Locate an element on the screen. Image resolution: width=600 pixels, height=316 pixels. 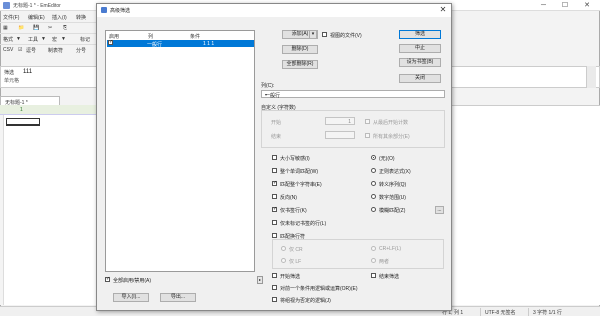
mode-fuzzy-radio is located at coordinates (373, 209).